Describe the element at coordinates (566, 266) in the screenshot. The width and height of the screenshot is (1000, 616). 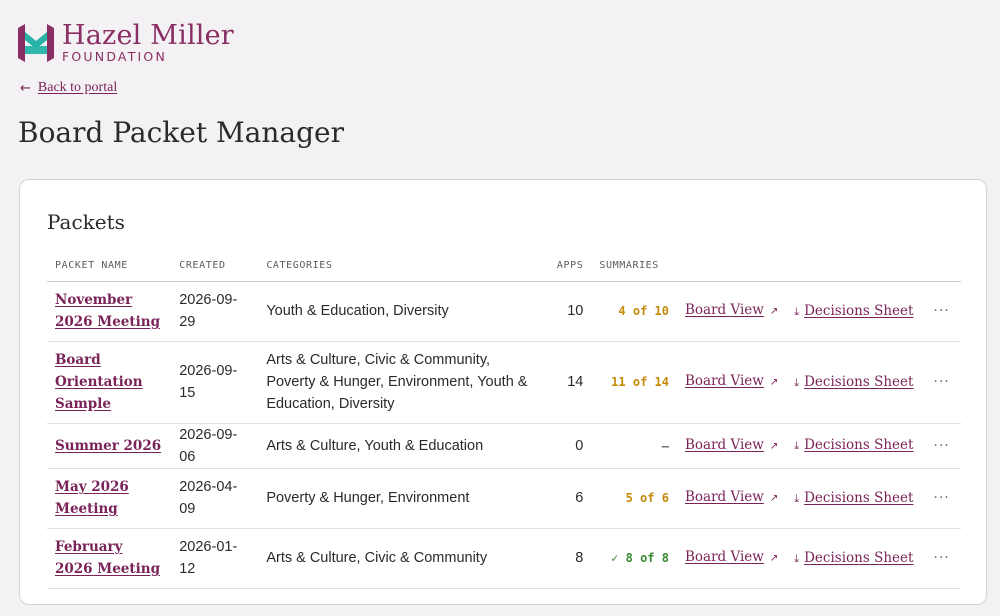
I see `col-header-apps: APPS` at that location.